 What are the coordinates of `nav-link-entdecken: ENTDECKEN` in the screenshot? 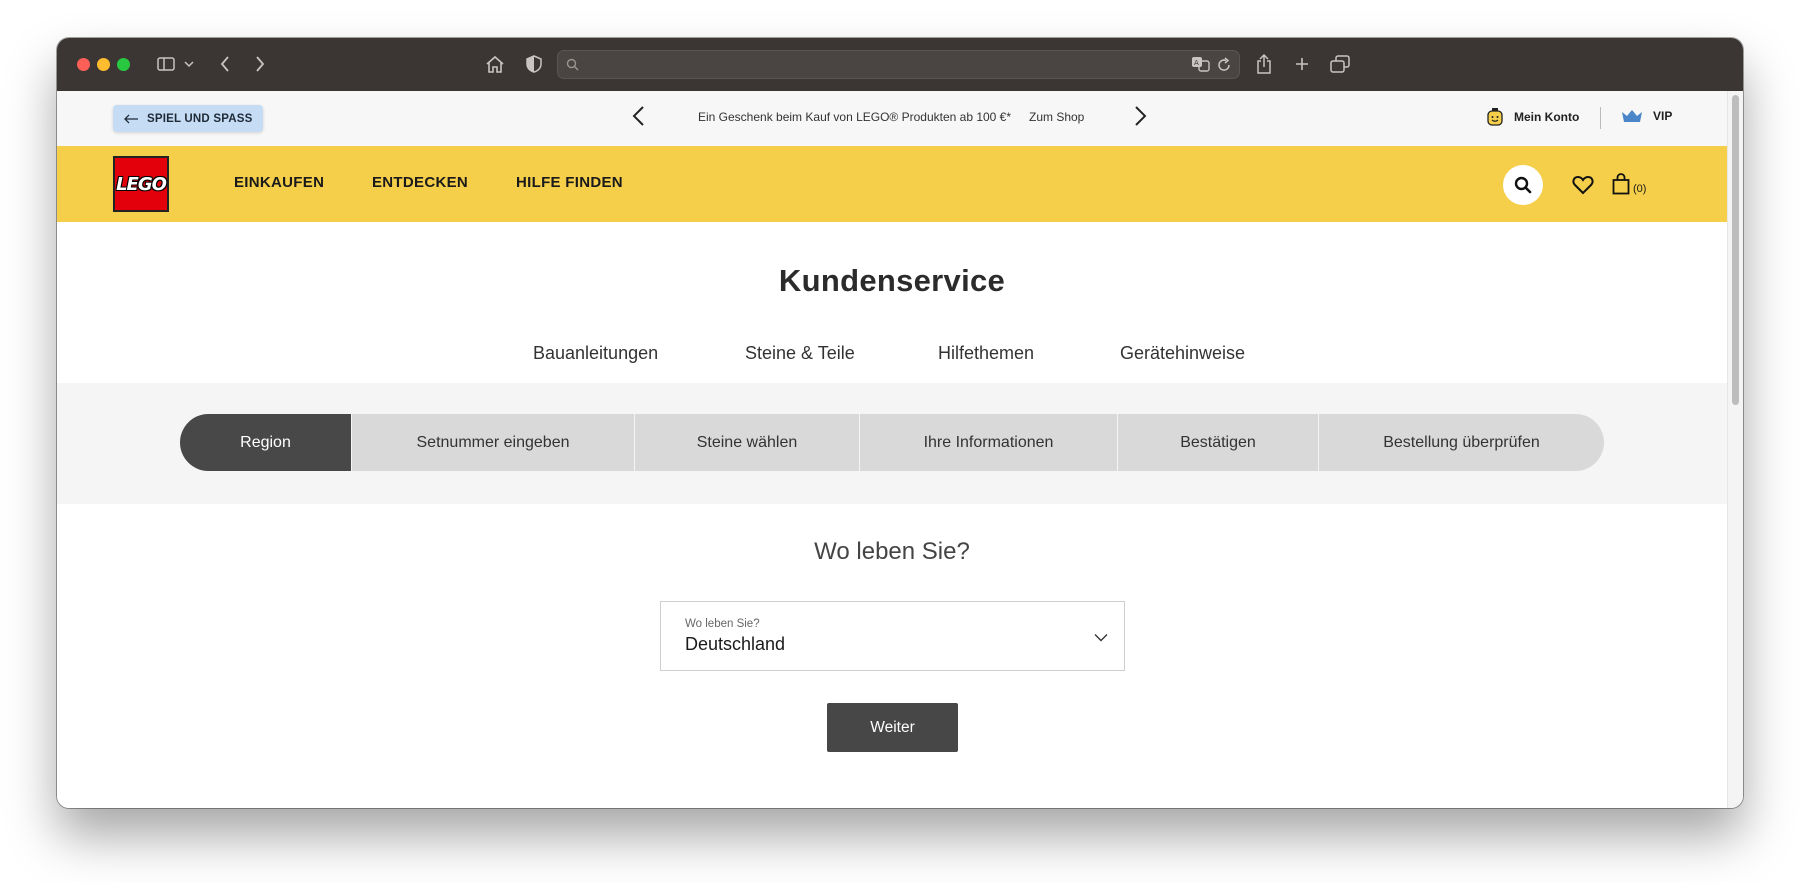 It's located at (420, 182).